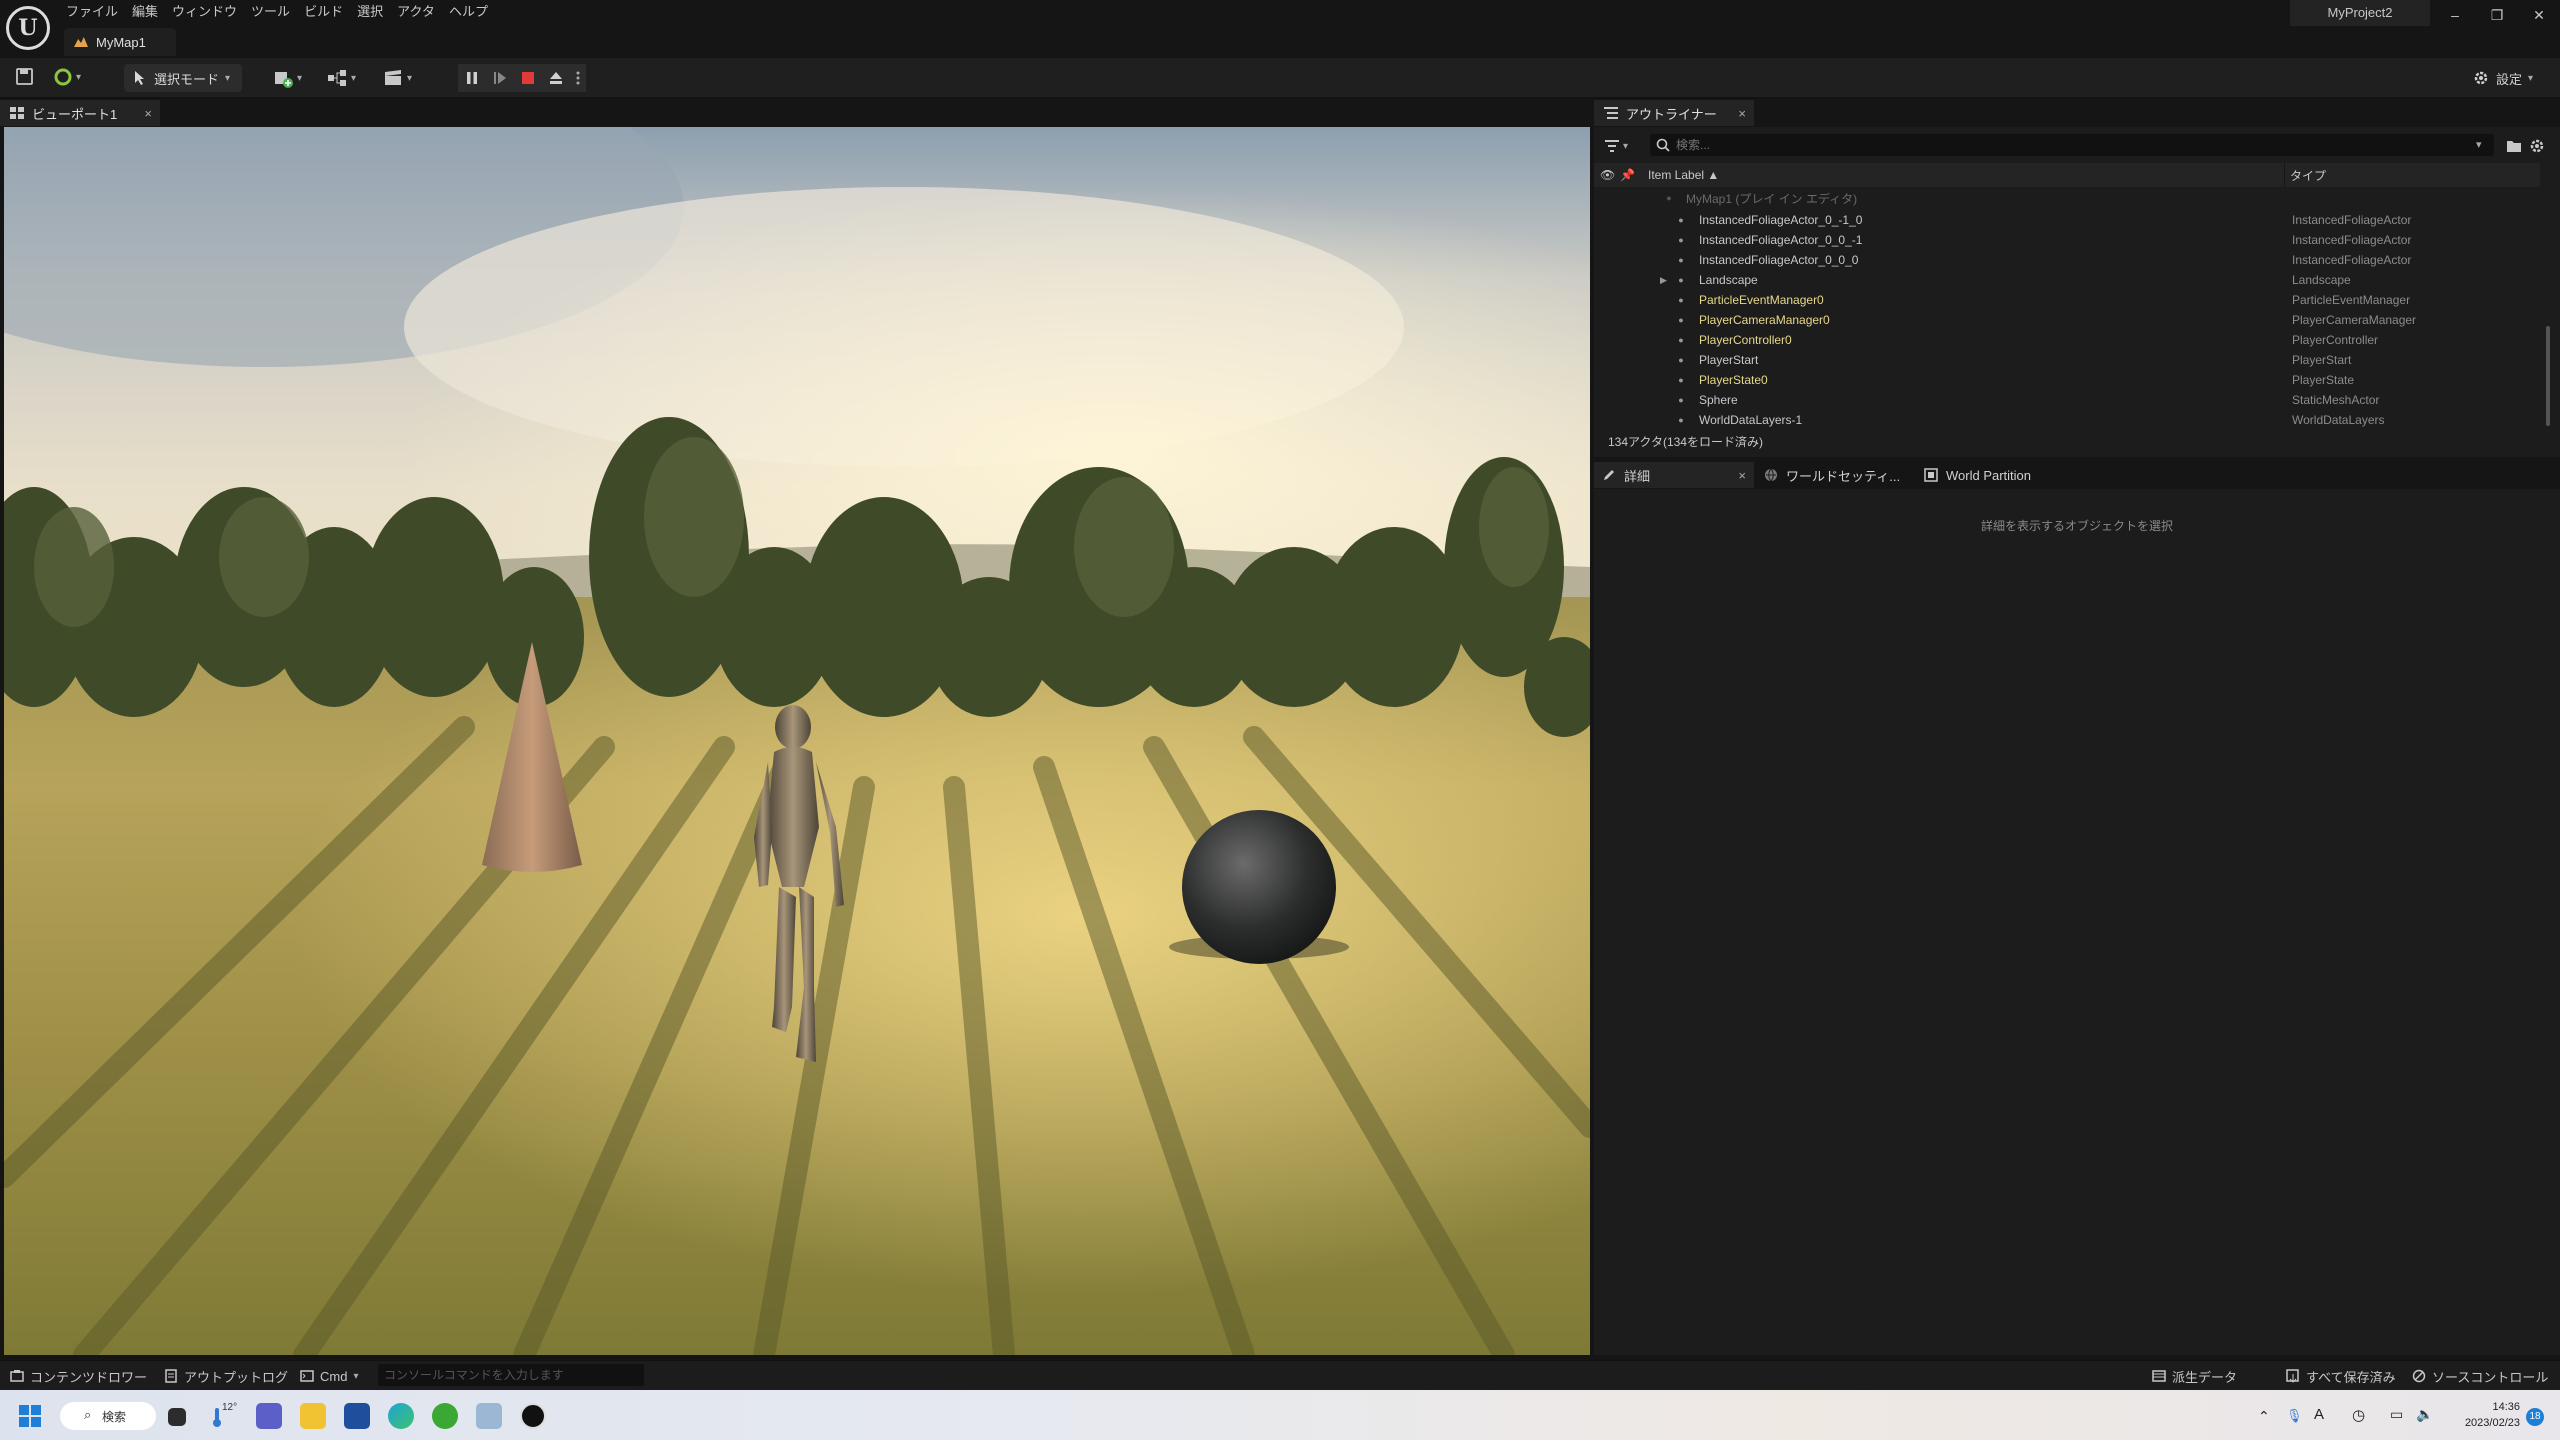 The height and width of the screenshot is (1440, 2560). Describe the element at coordinates (1663, 145) in the screenshot. I see `search-icon` at that location.